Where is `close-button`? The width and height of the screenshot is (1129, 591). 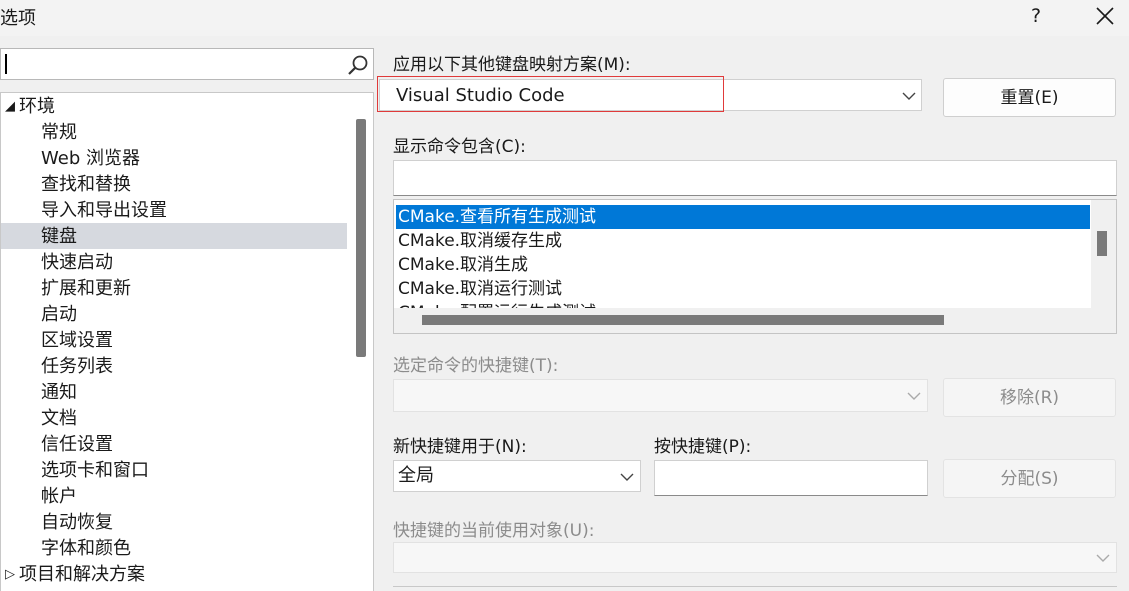 close-button is located at coordinates (1105, 16).